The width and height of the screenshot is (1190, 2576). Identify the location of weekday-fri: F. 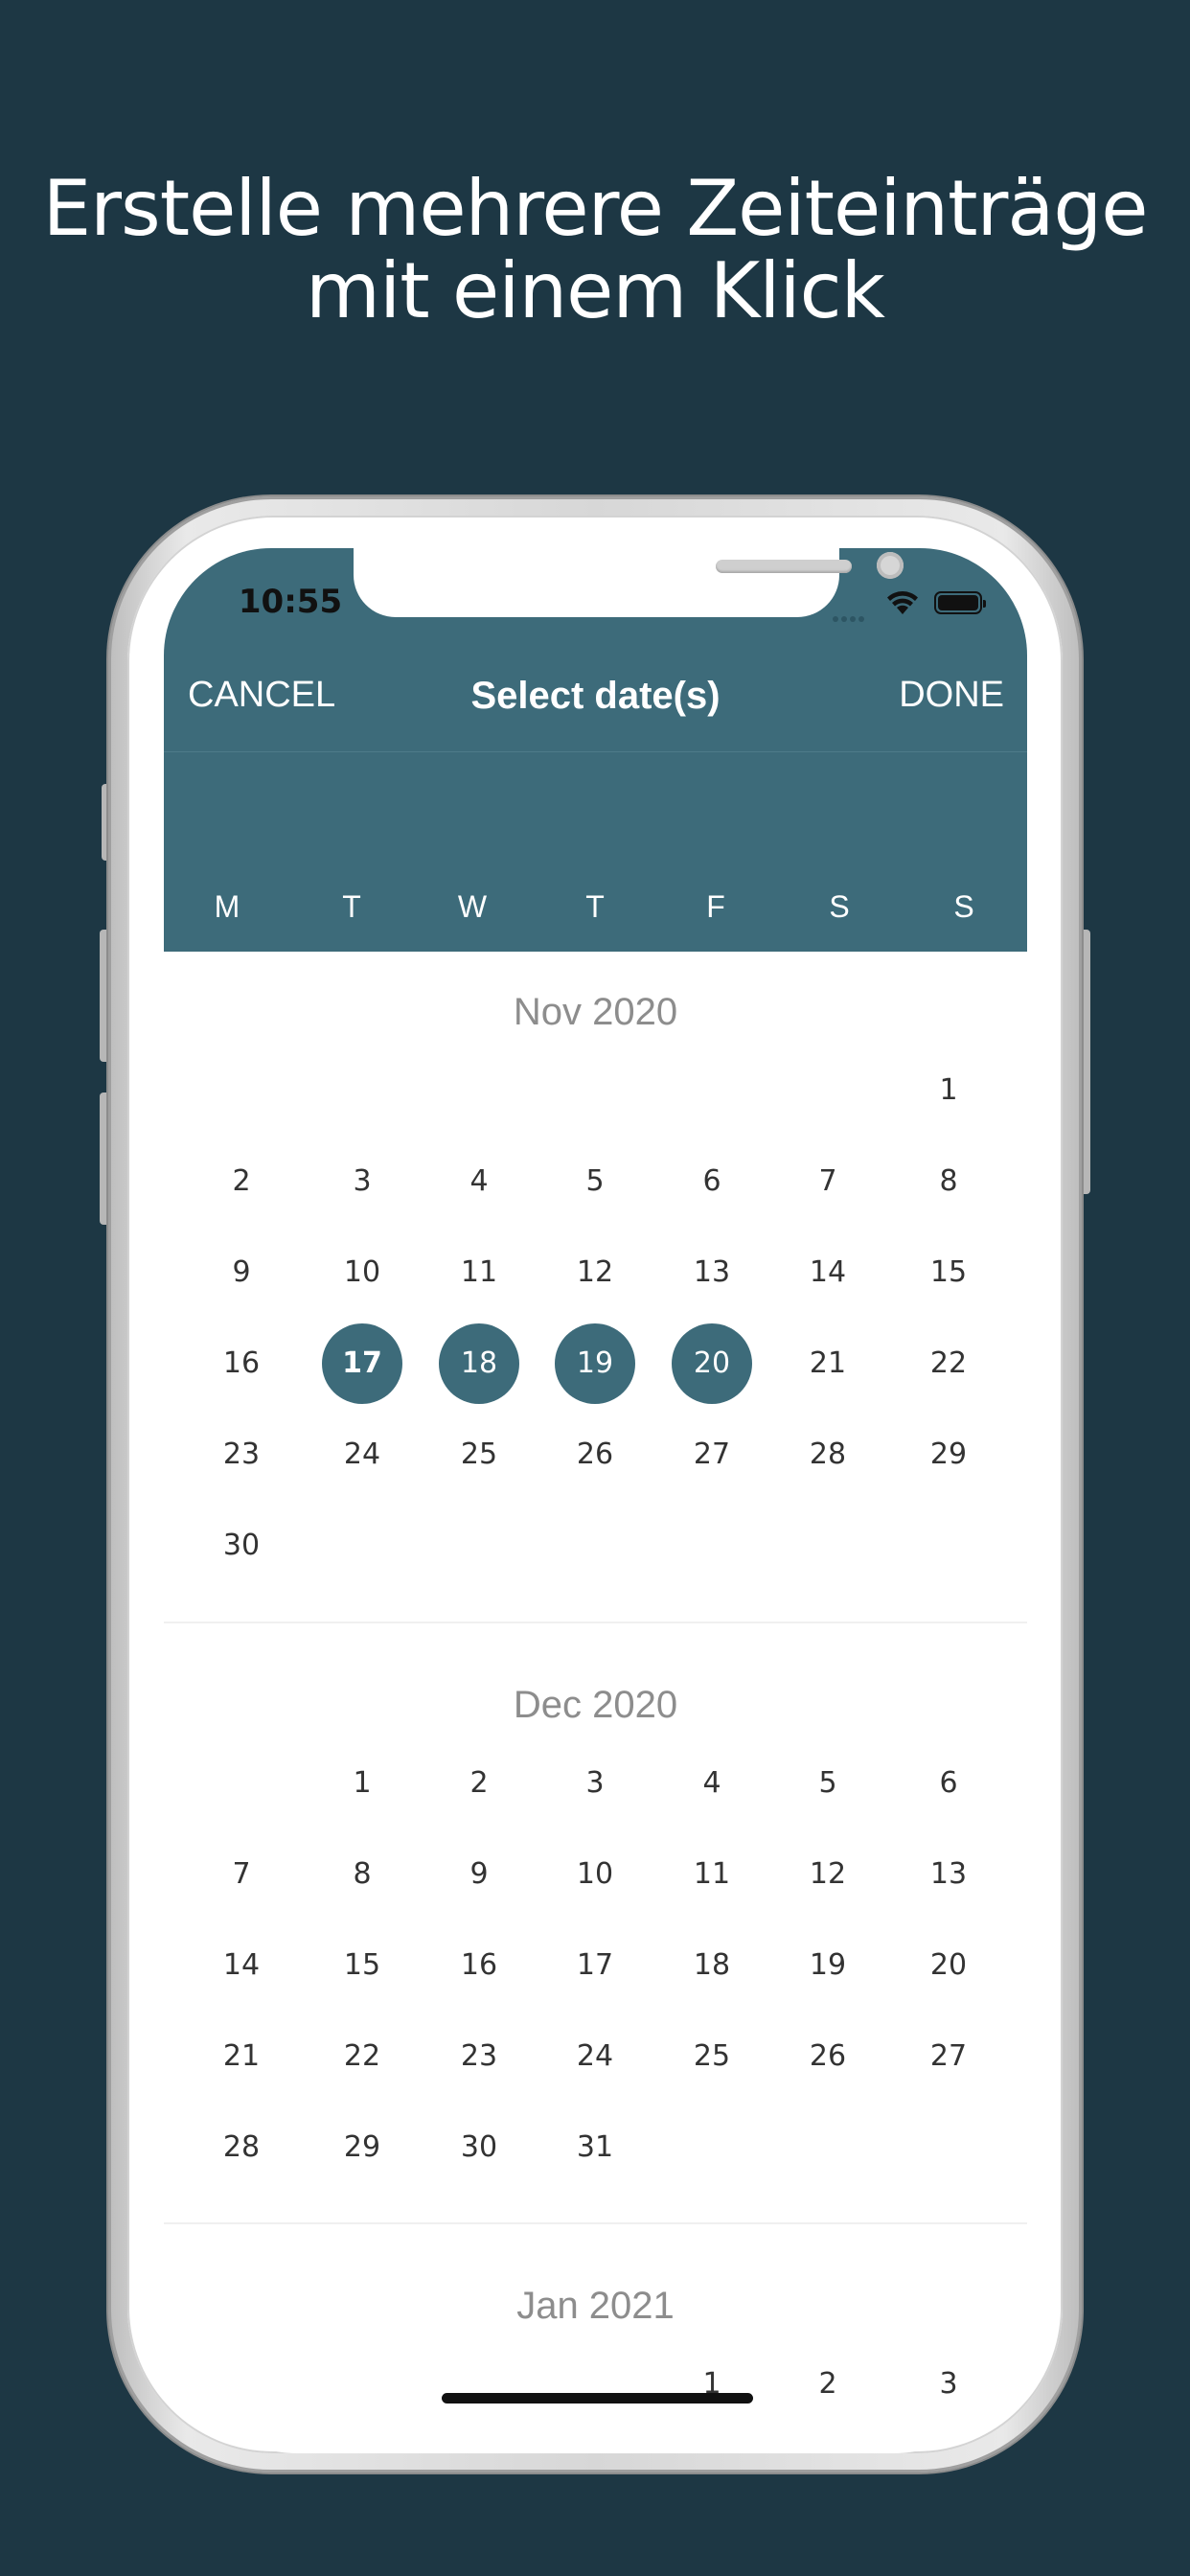
(716, 906).